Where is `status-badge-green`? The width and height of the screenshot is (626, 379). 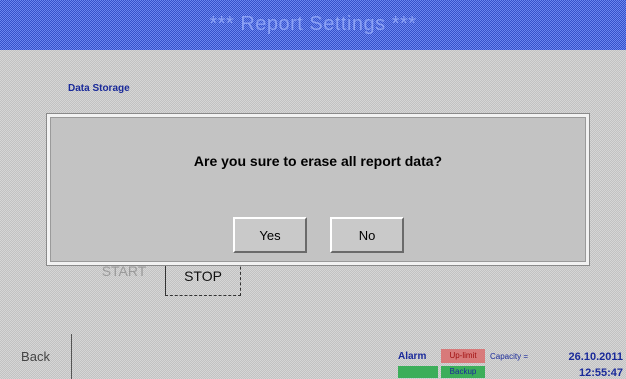
status-badge-green is located at coordinates (418, 372).